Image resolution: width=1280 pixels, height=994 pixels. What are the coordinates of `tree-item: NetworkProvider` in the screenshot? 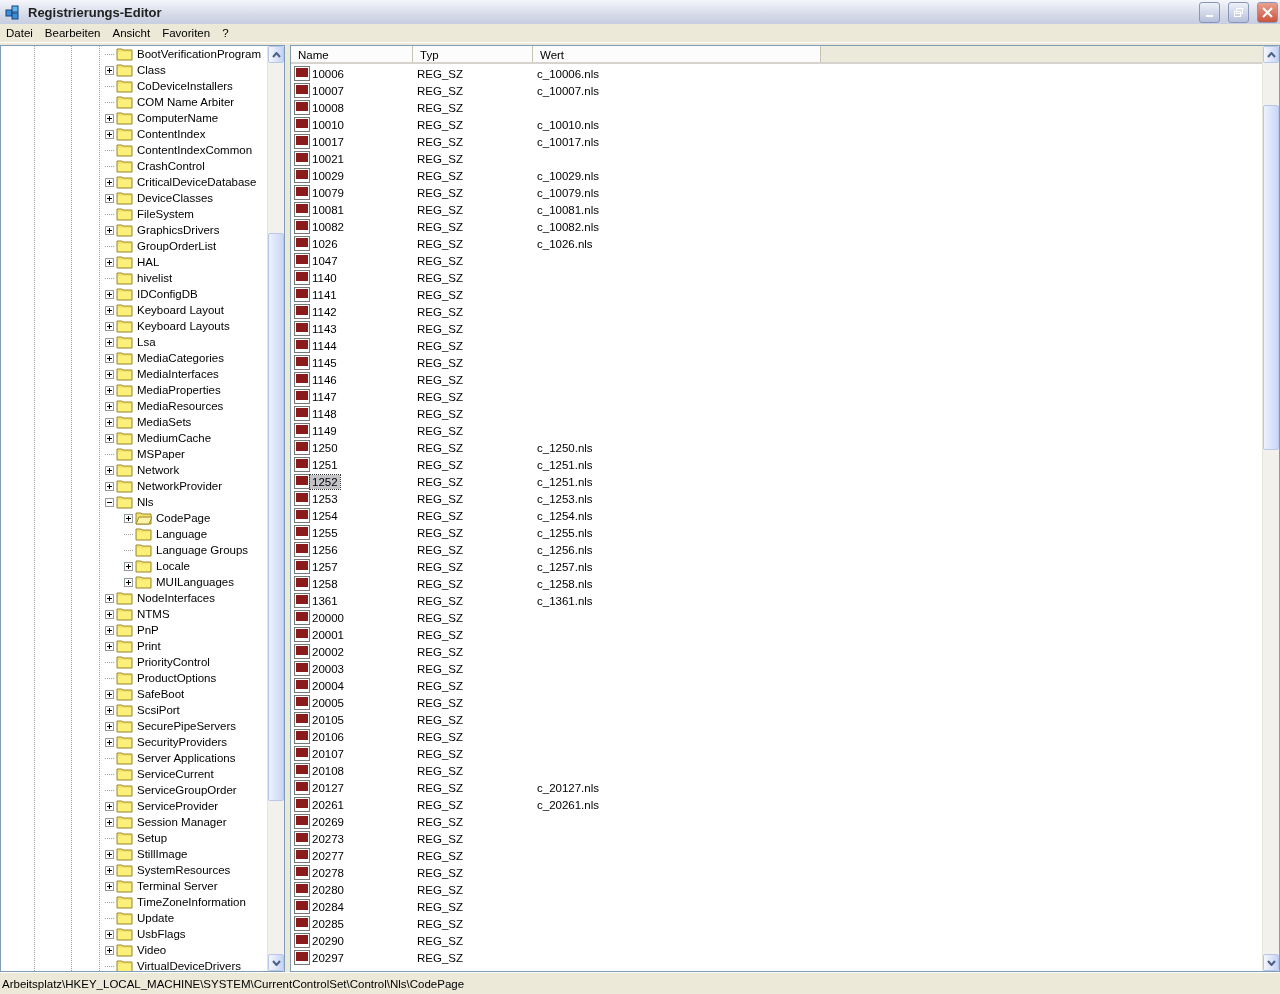 It's located at (179, 486).